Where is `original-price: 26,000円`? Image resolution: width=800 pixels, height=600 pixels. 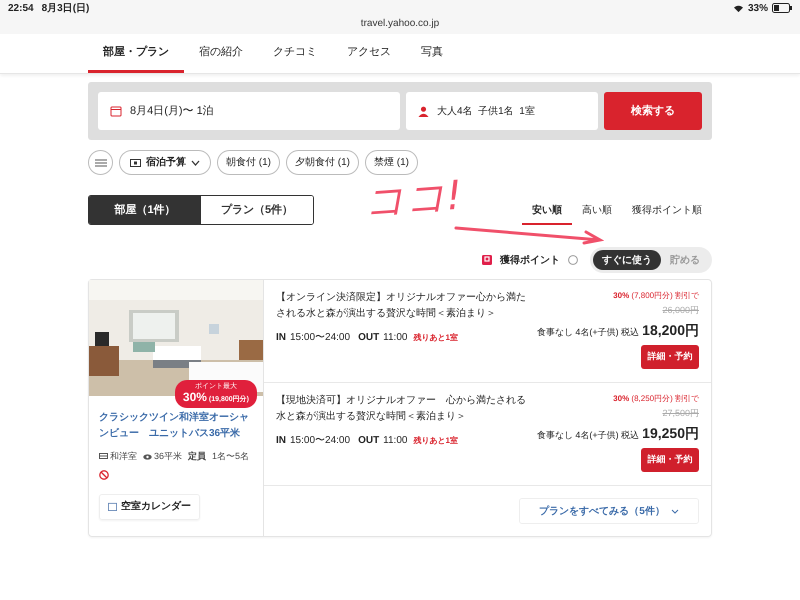
original-price: 26,000円 is located at coordinates (680, 310).